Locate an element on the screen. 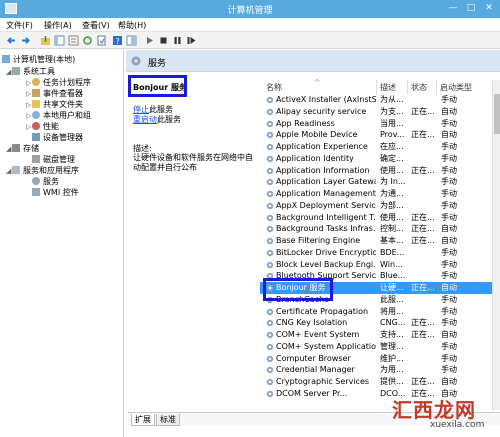  view-icon is located at coordinates (131, 40).